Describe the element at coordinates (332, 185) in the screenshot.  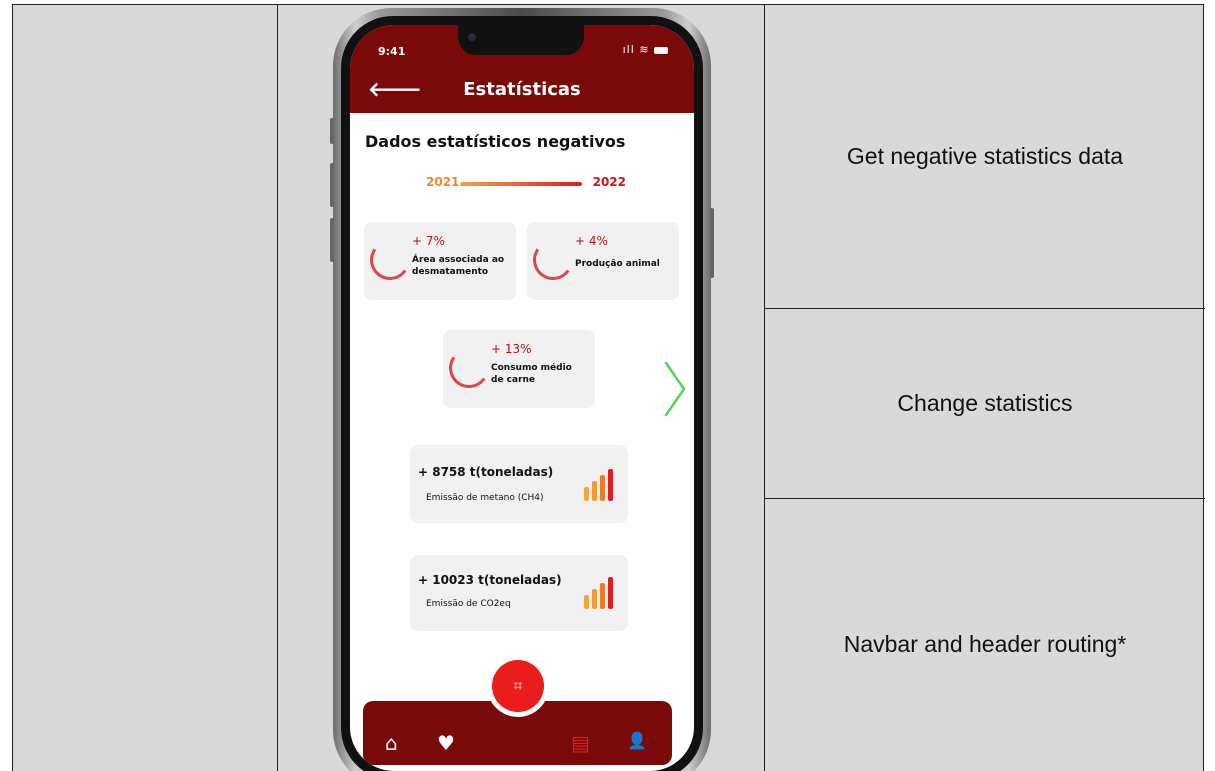
I see `phone-volume-up` at that location.